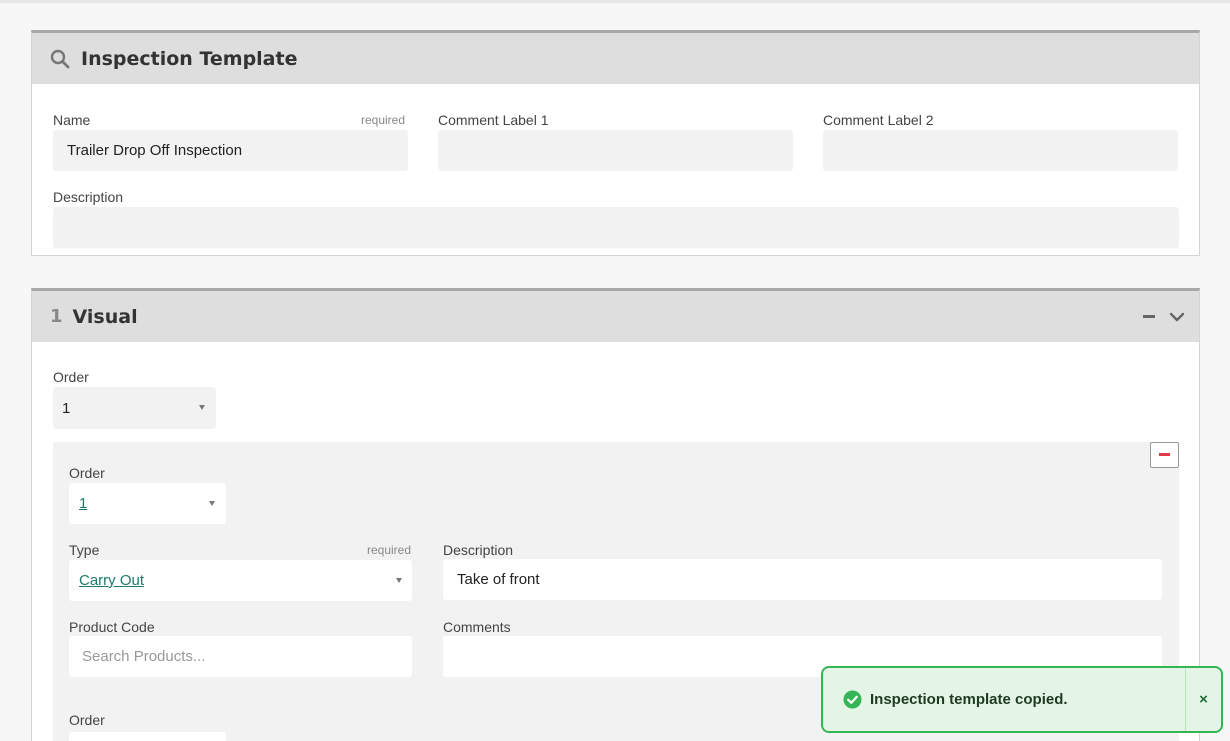  What do you see at coordinates (112, 580) in the screenshot?
I see `item-type-value: Carry Out` at bounding box center [112, 580].